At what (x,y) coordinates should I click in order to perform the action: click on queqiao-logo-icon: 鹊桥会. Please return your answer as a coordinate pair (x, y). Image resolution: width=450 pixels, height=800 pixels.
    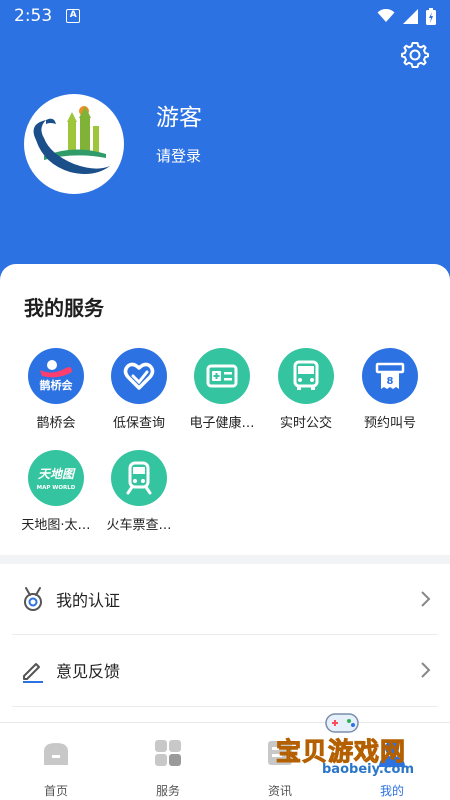
    Looking at the image, I should click on (56, 376).